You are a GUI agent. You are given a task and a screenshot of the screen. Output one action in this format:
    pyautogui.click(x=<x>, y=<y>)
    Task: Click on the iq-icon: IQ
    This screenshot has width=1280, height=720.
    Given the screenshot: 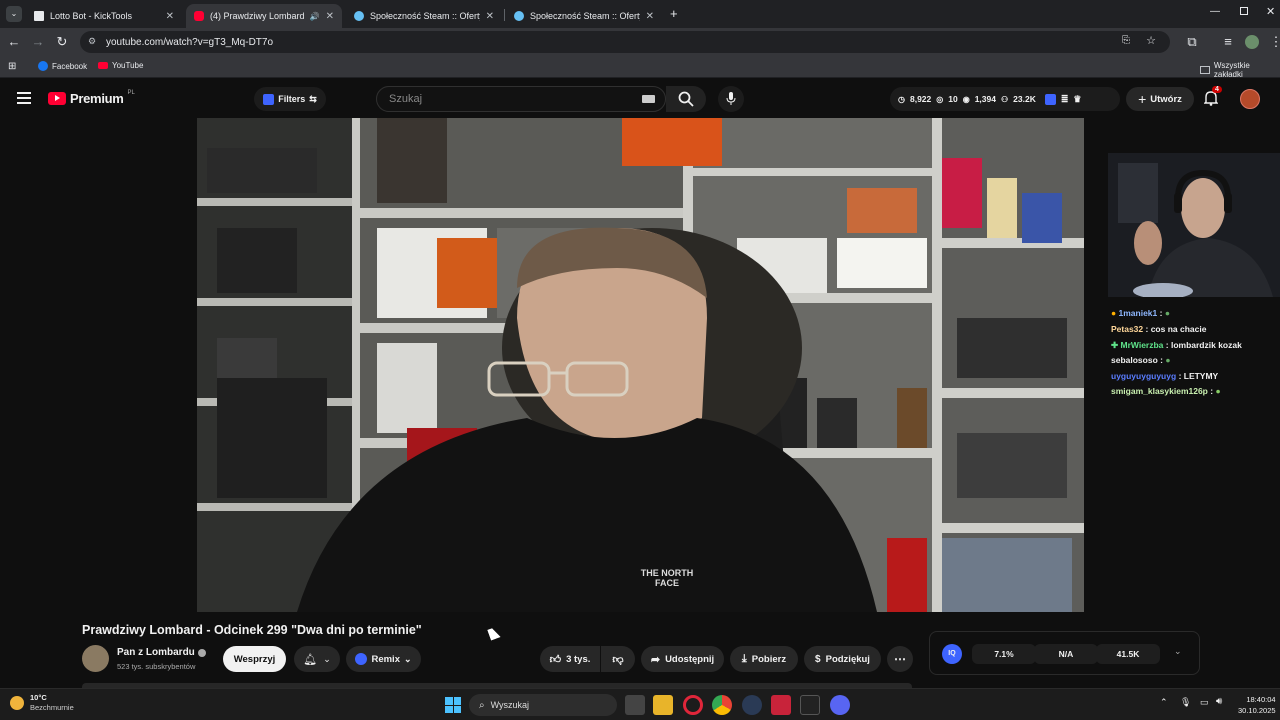 What is the action you would take?
    pyautogui.click(x=952, y=654)
    